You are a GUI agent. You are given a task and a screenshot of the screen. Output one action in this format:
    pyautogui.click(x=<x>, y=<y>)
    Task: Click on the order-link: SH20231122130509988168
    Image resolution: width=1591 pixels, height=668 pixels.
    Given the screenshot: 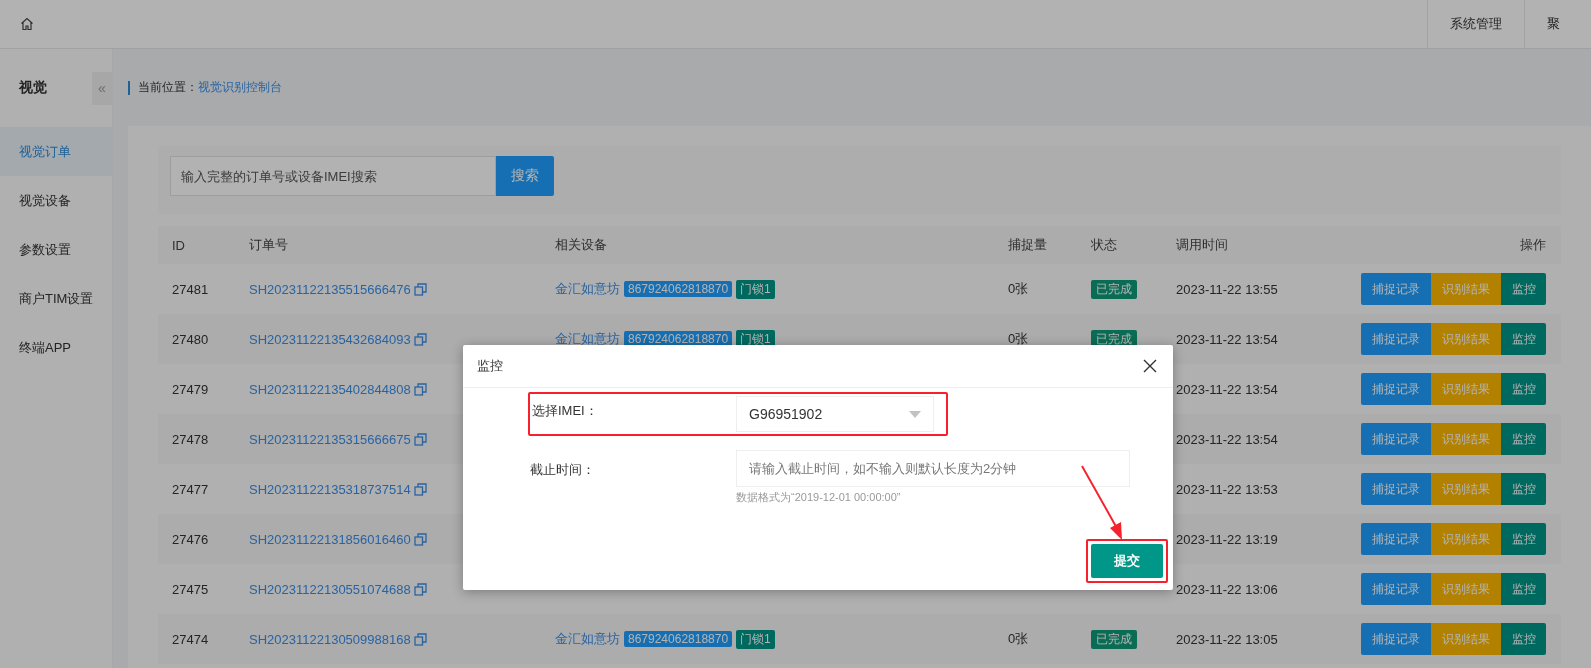 What is the action you would take?
    pyautogui.click(x=330, y=639)
    